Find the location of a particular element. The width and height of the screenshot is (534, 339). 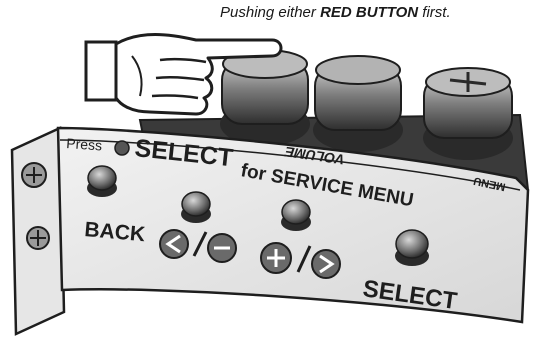

right-arrow-icon is located at coordinates (326, 264).